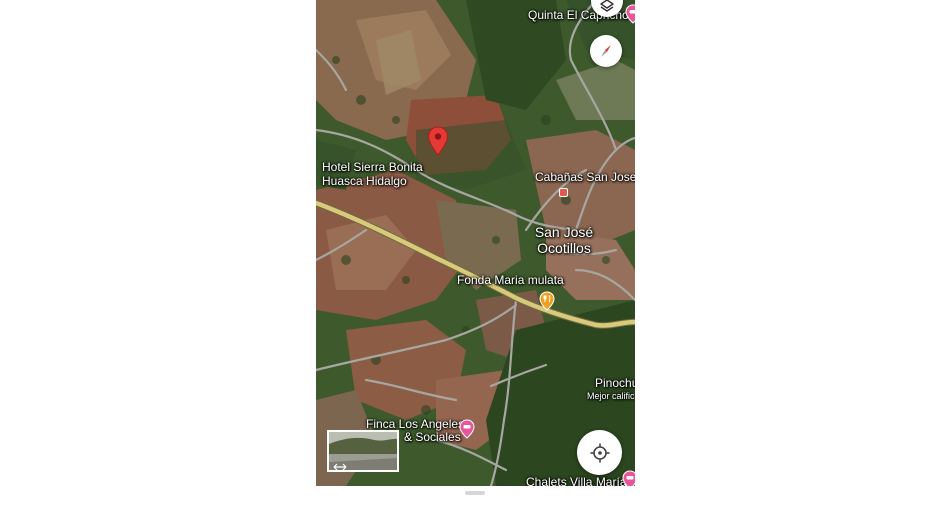  What do you see at coordinates (510, 280) in the screenshot?
I see `place-label-fonda: Fonda Maria mulata` at bounding box center [510, 280].